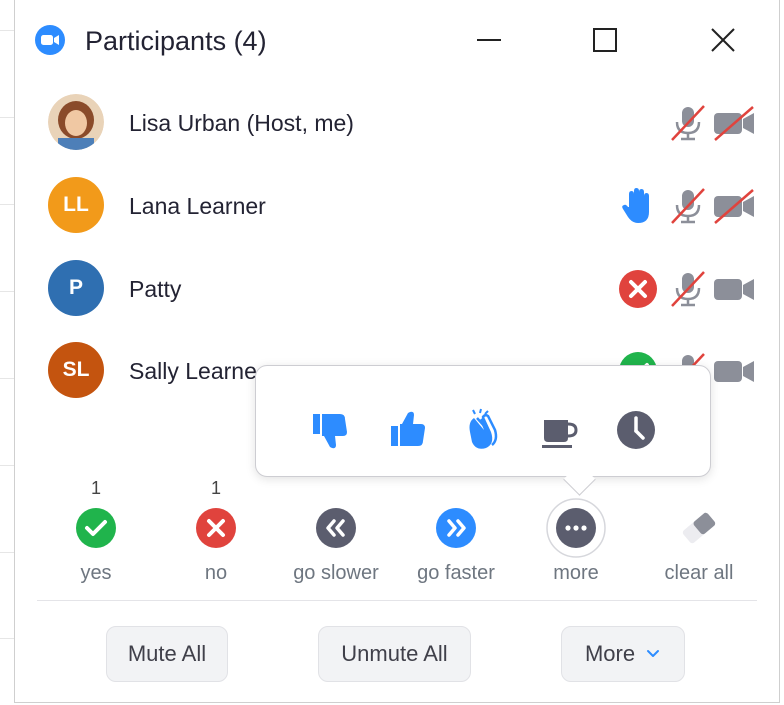 The image size is (784, 705). I want to click on thumbs-down-icon, so click(330, 430).